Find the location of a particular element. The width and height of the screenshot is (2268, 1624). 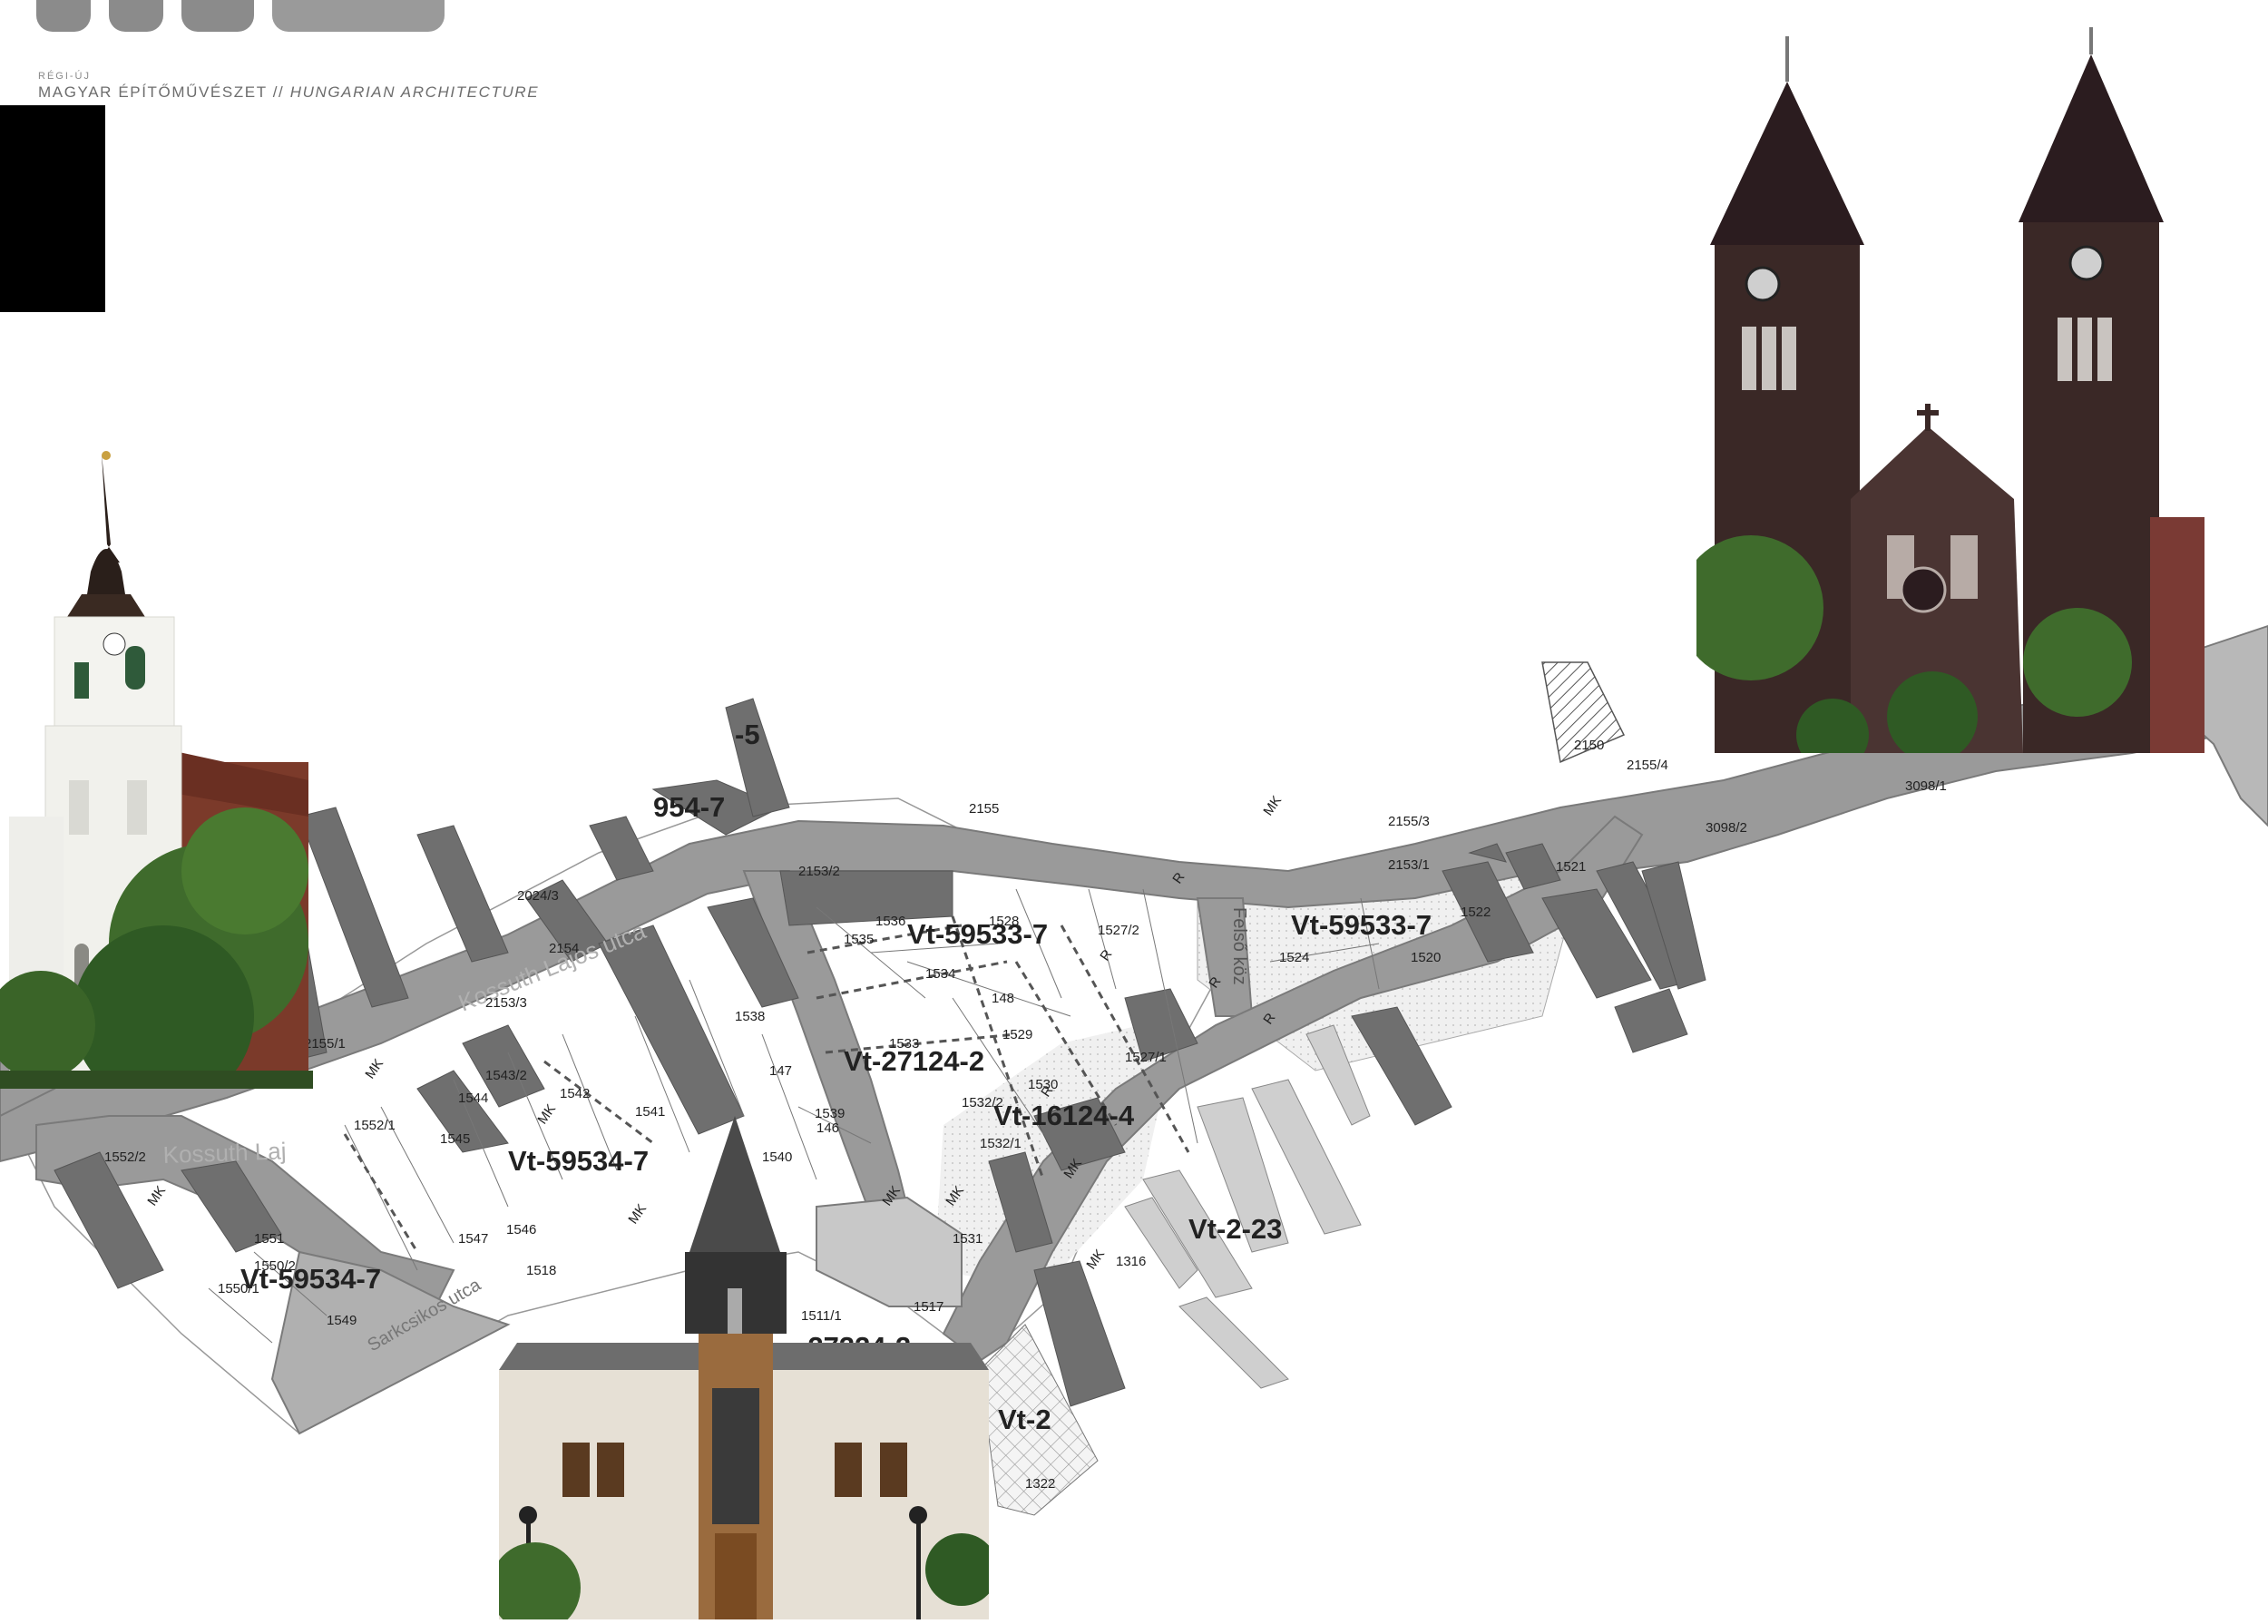

parcel-number: 1528 is located at coordinates (1004, 921).